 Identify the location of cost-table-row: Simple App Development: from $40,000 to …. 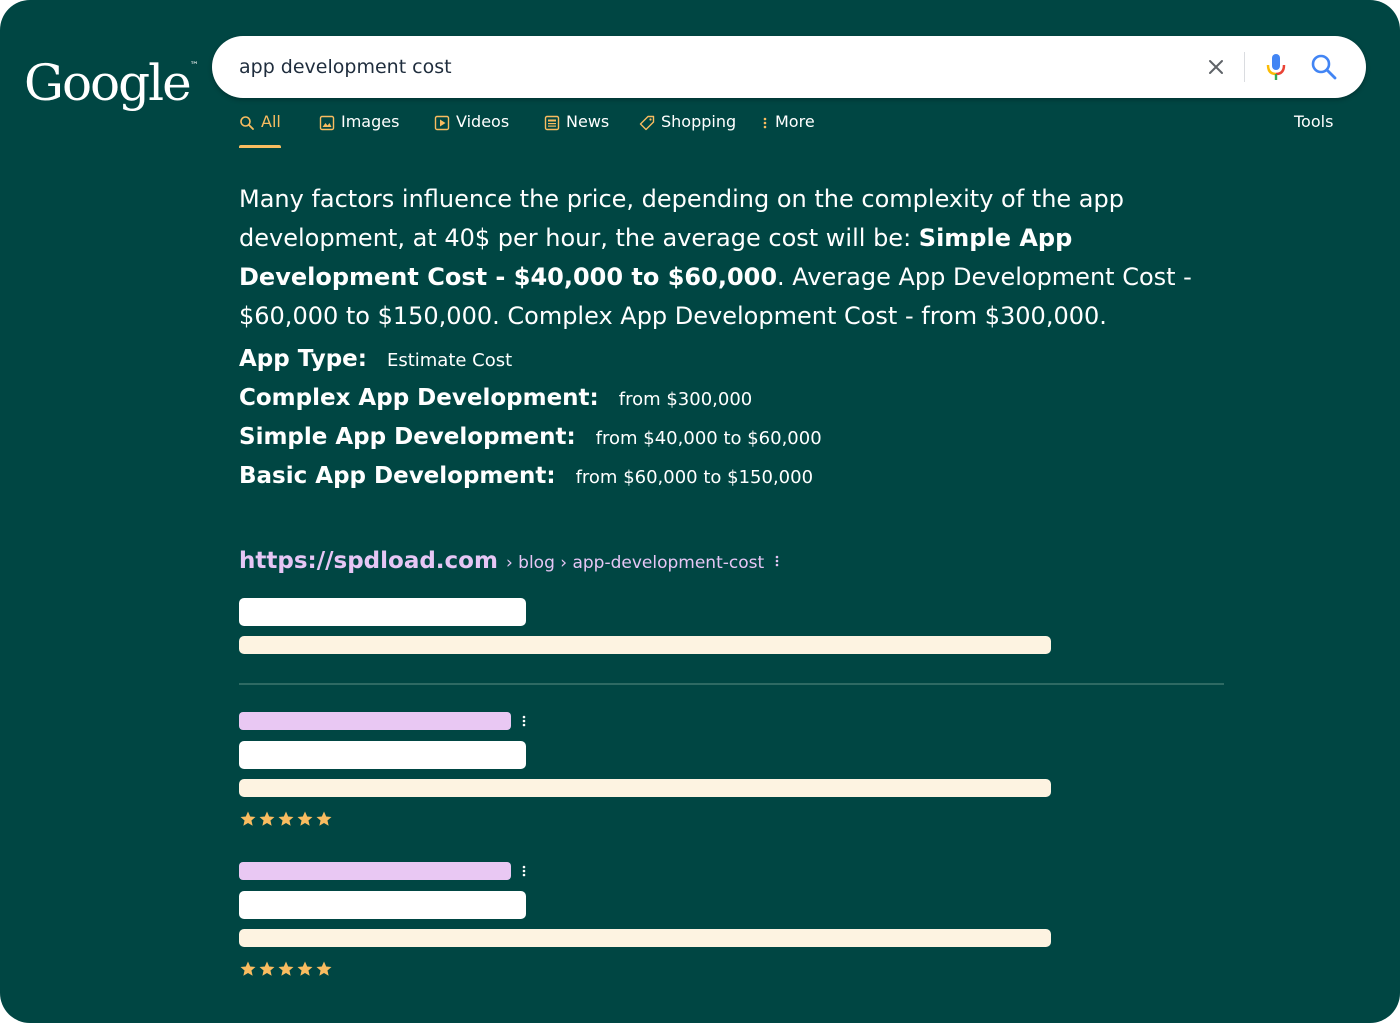
(689, 443).